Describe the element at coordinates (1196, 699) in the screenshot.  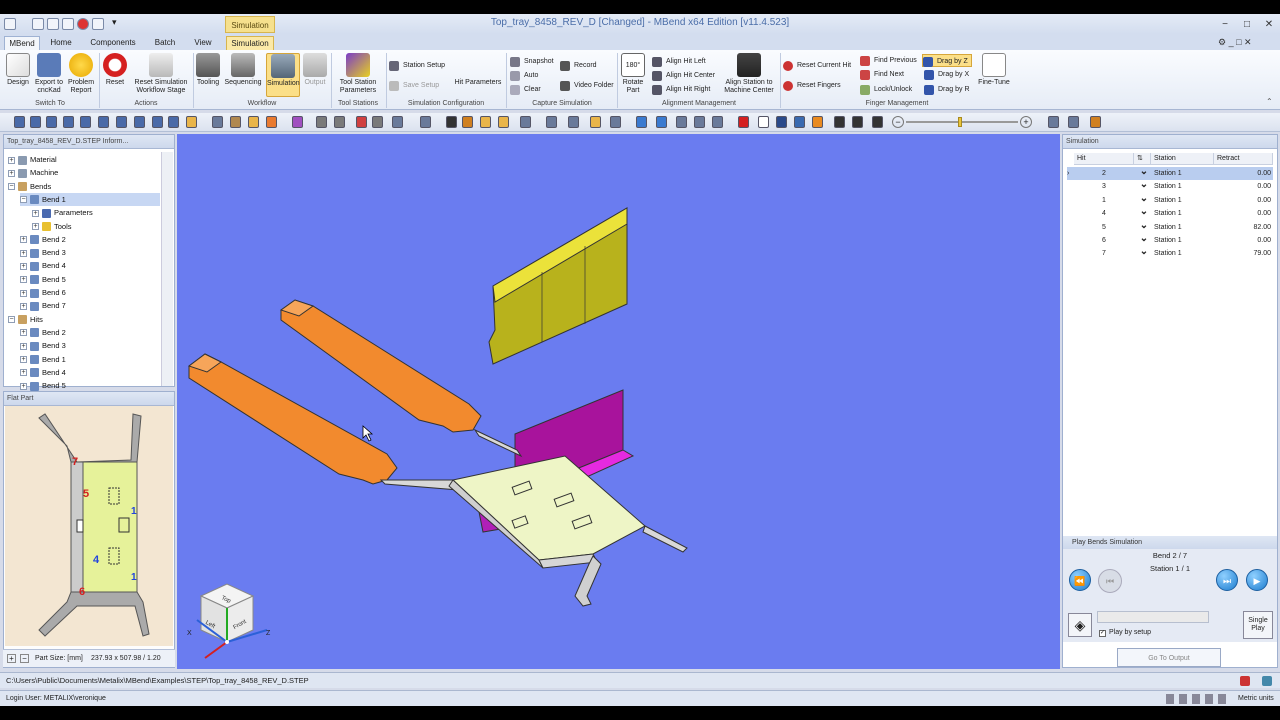
I see `status-tool-icons` at that location.